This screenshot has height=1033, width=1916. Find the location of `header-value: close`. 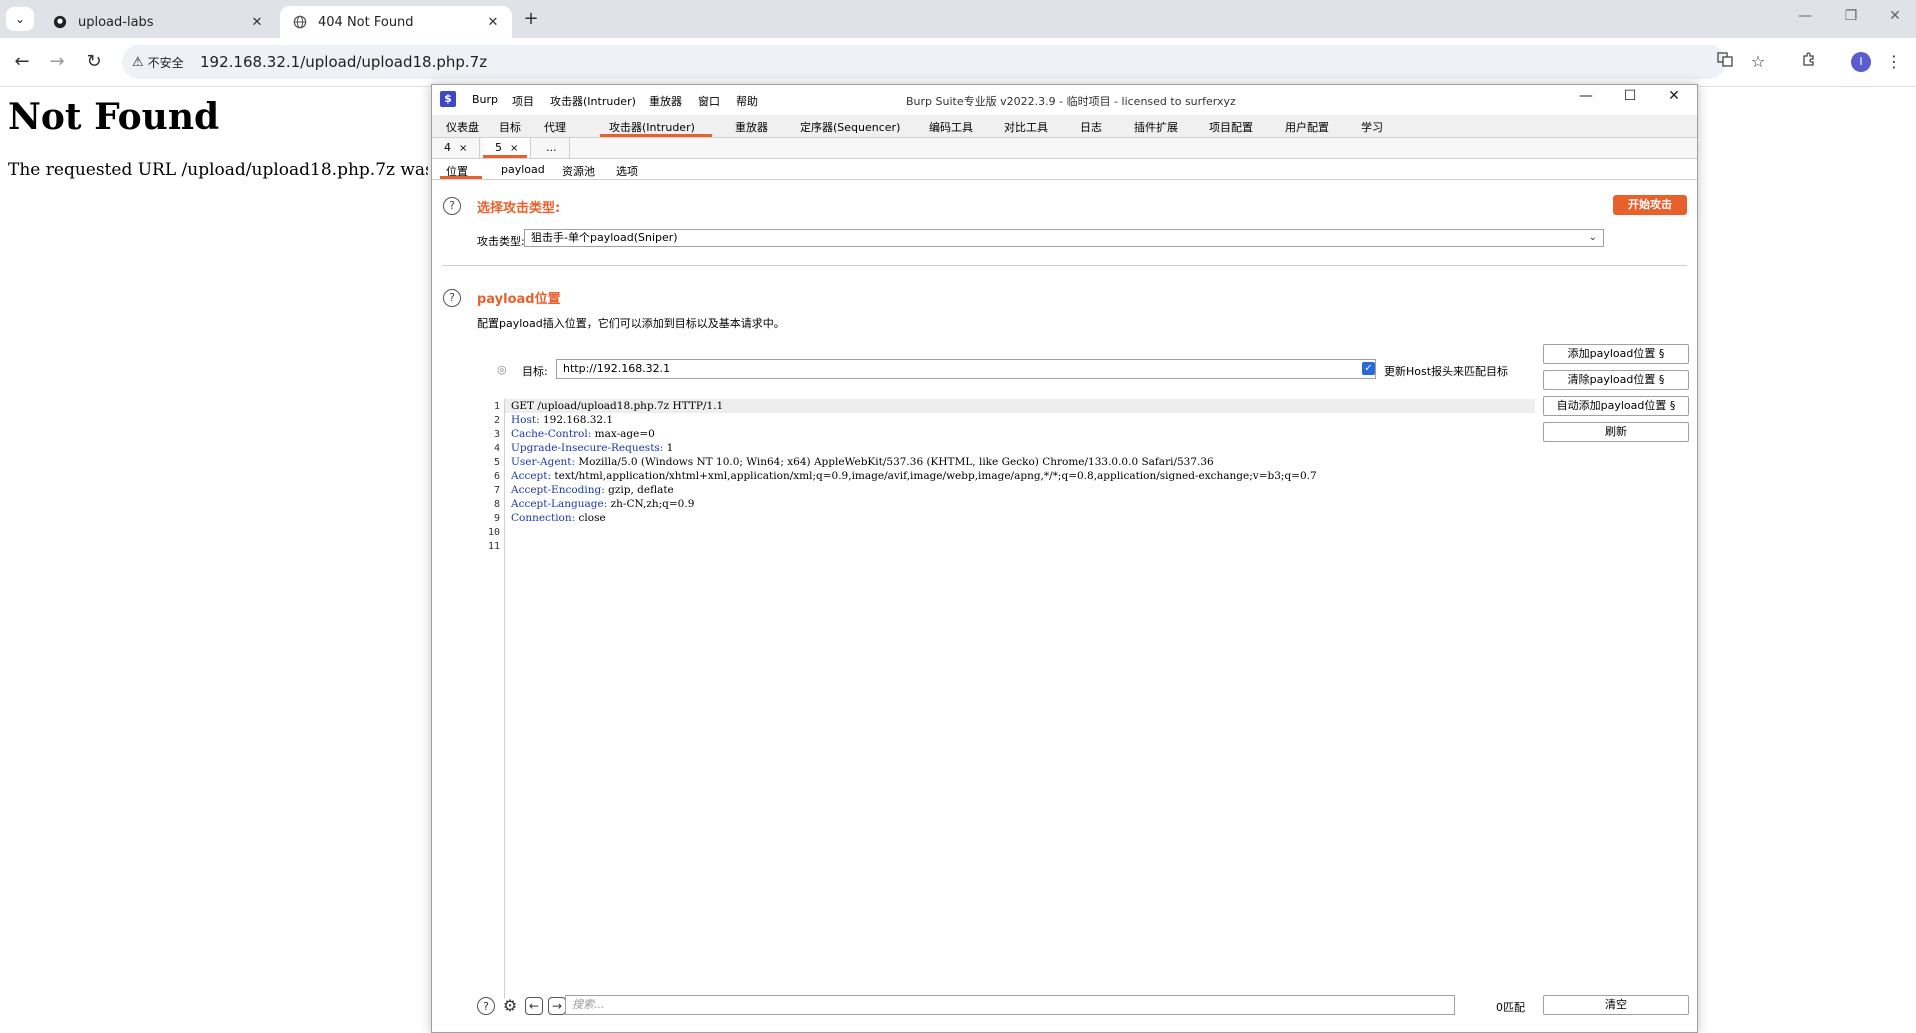

header-value: close is located at coordinates (590, 518).